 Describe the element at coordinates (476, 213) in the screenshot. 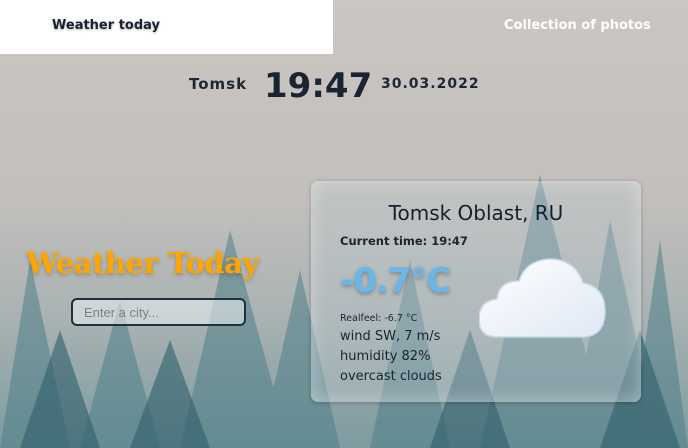

I see `location-title: Tomsk Oblast, RU` at that location.